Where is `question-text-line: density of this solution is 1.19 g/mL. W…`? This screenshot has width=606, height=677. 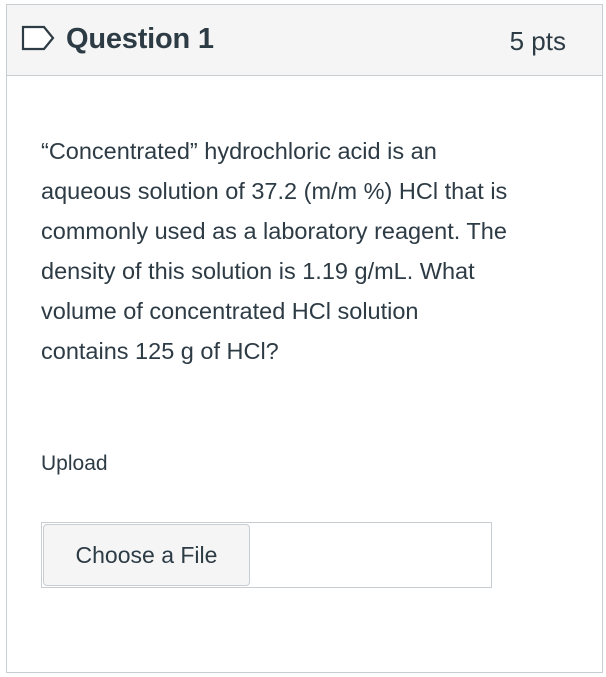 question-text-line: density of this solution is 1.19 g/mL. W… is located at coordinates (258, 271).